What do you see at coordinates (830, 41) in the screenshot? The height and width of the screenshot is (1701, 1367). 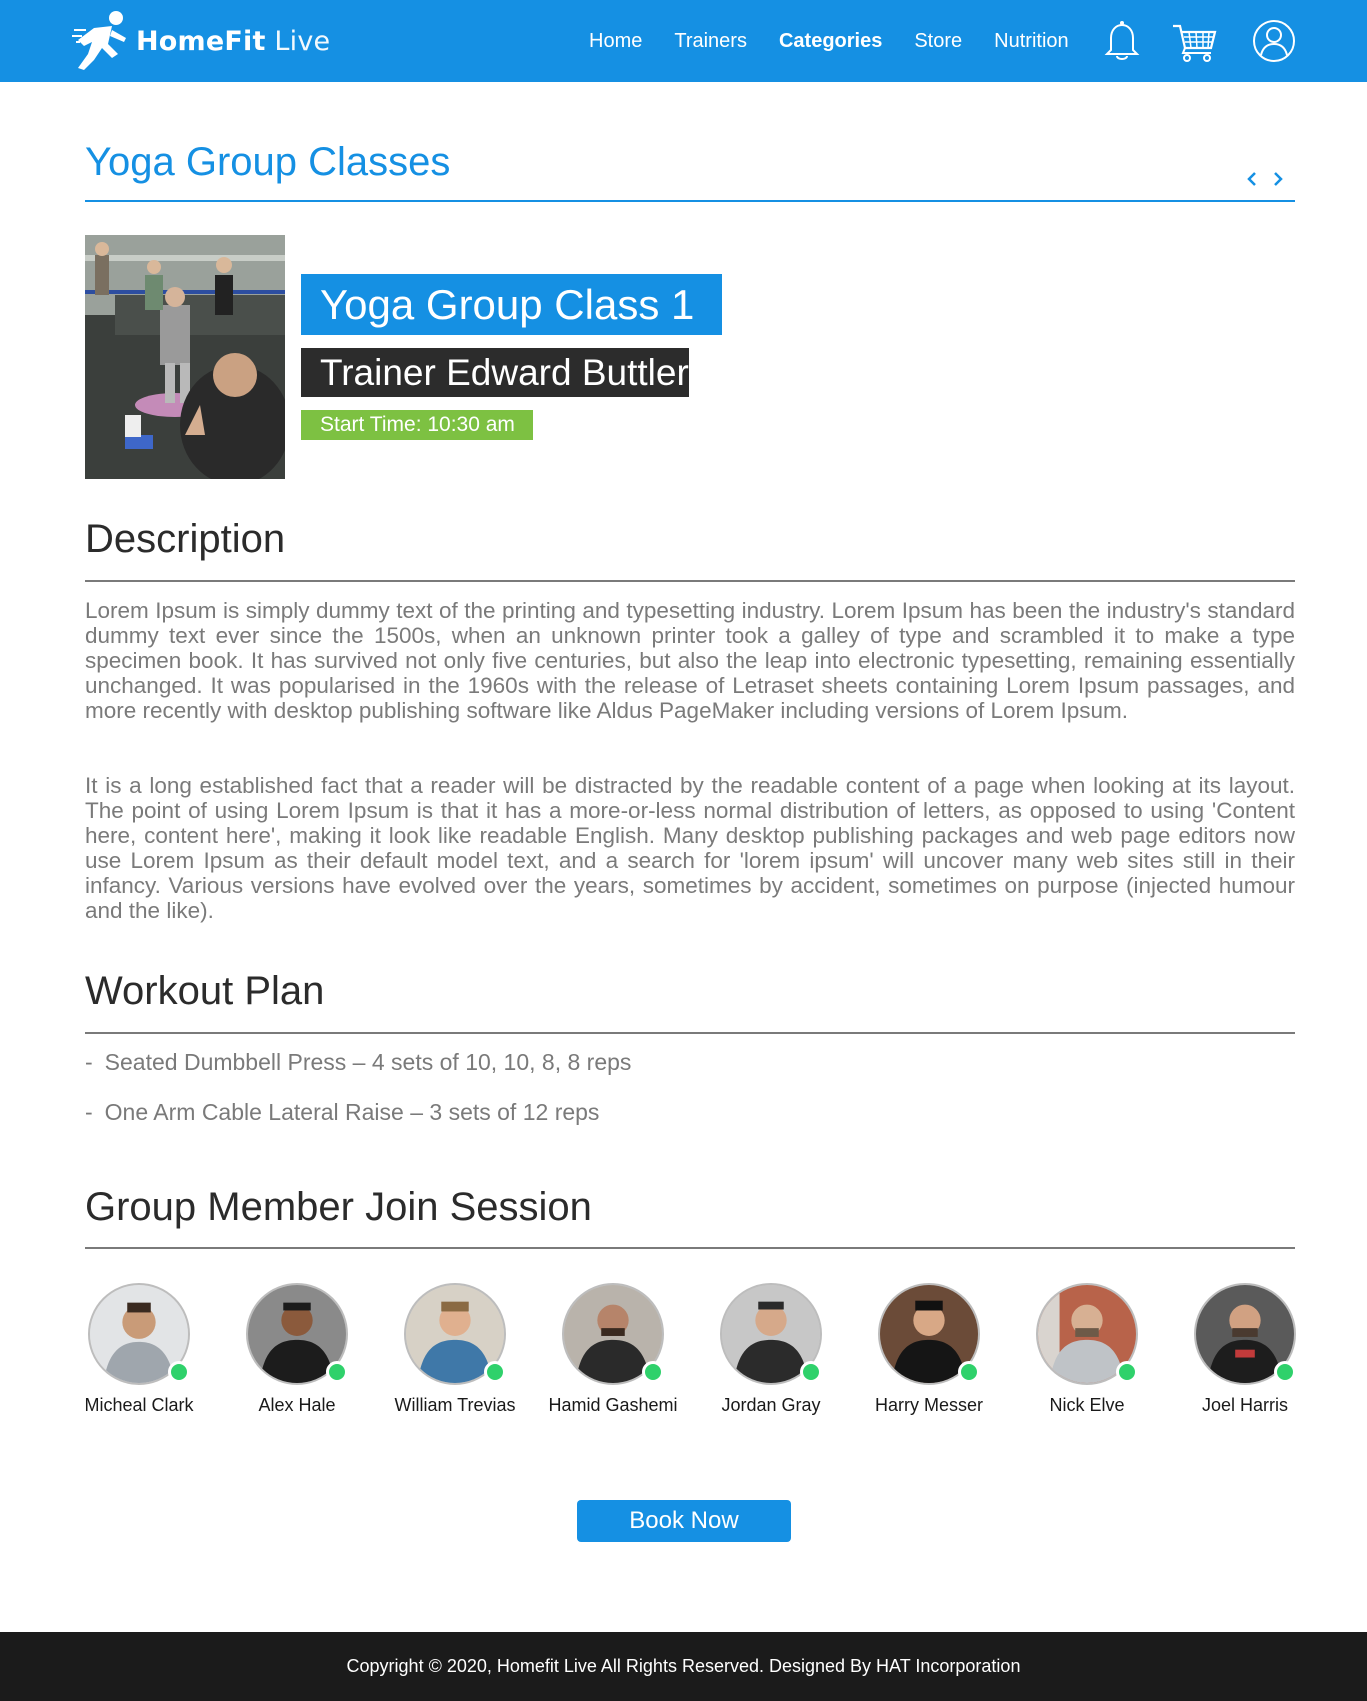 I see `nav-categories: Categories` at bounding box center [830, 41].